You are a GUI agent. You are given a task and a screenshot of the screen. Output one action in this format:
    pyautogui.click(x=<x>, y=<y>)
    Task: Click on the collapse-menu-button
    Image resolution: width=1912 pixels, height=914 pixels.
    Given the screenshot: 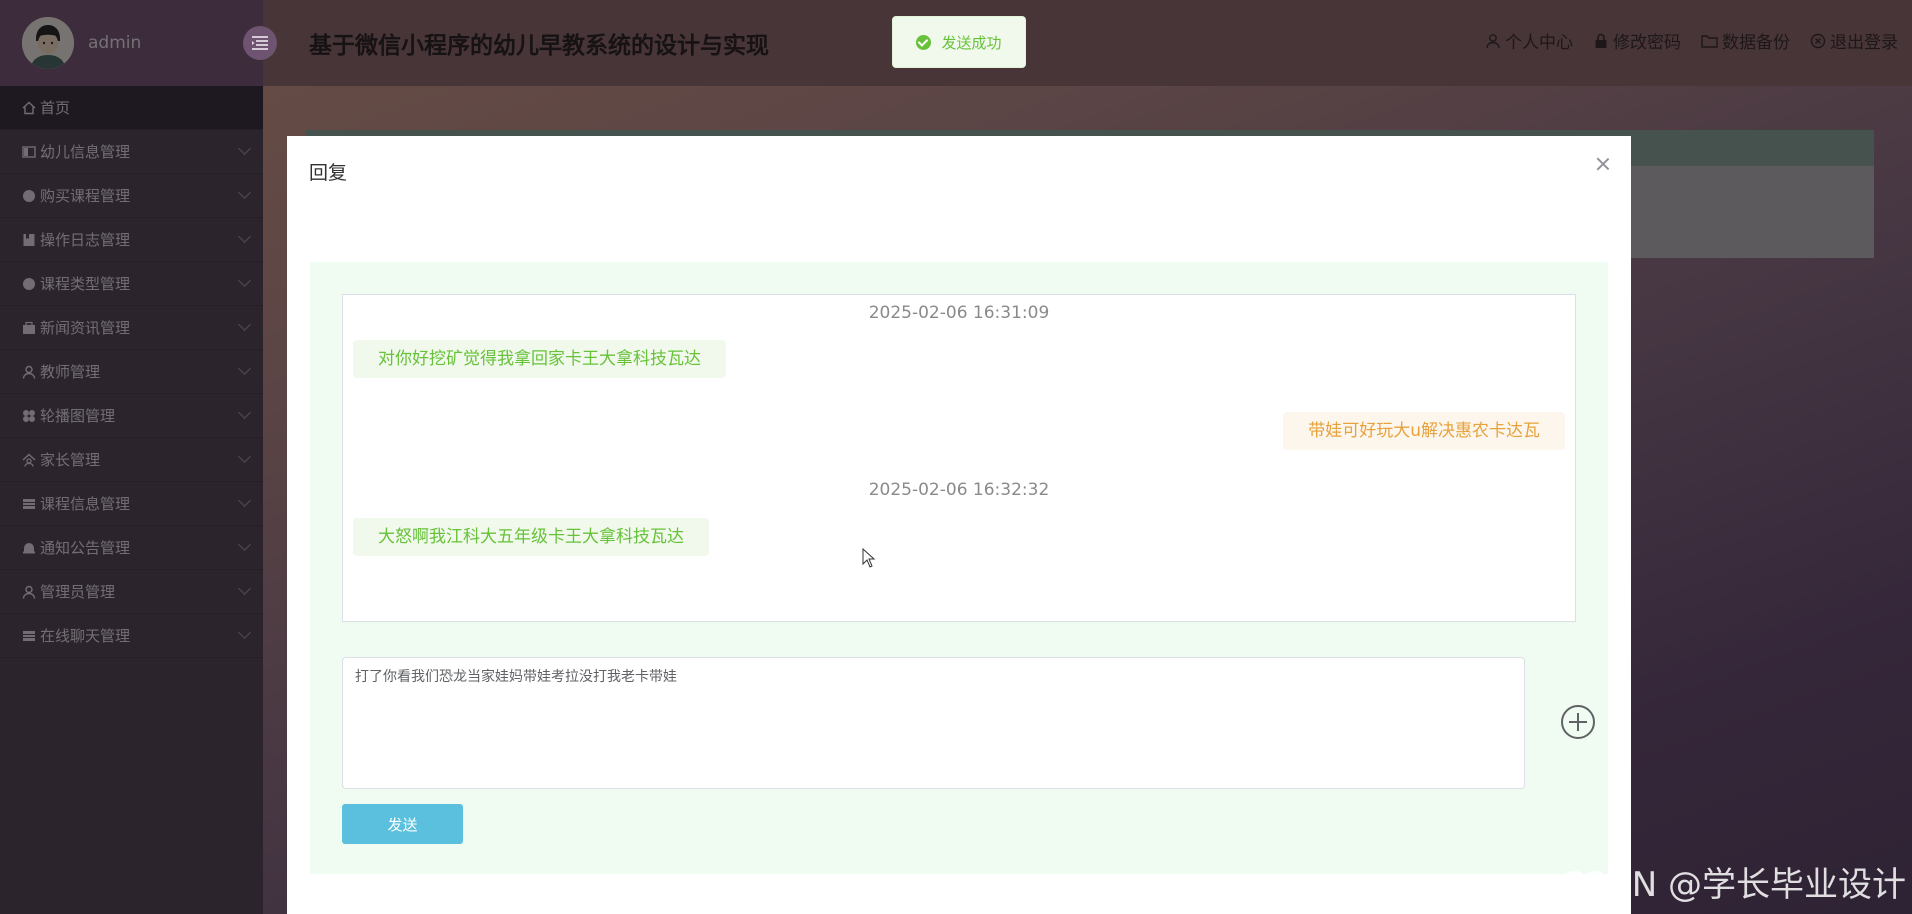 What is the action you would take?
    pyautogui.click(x=260, y=43)
    